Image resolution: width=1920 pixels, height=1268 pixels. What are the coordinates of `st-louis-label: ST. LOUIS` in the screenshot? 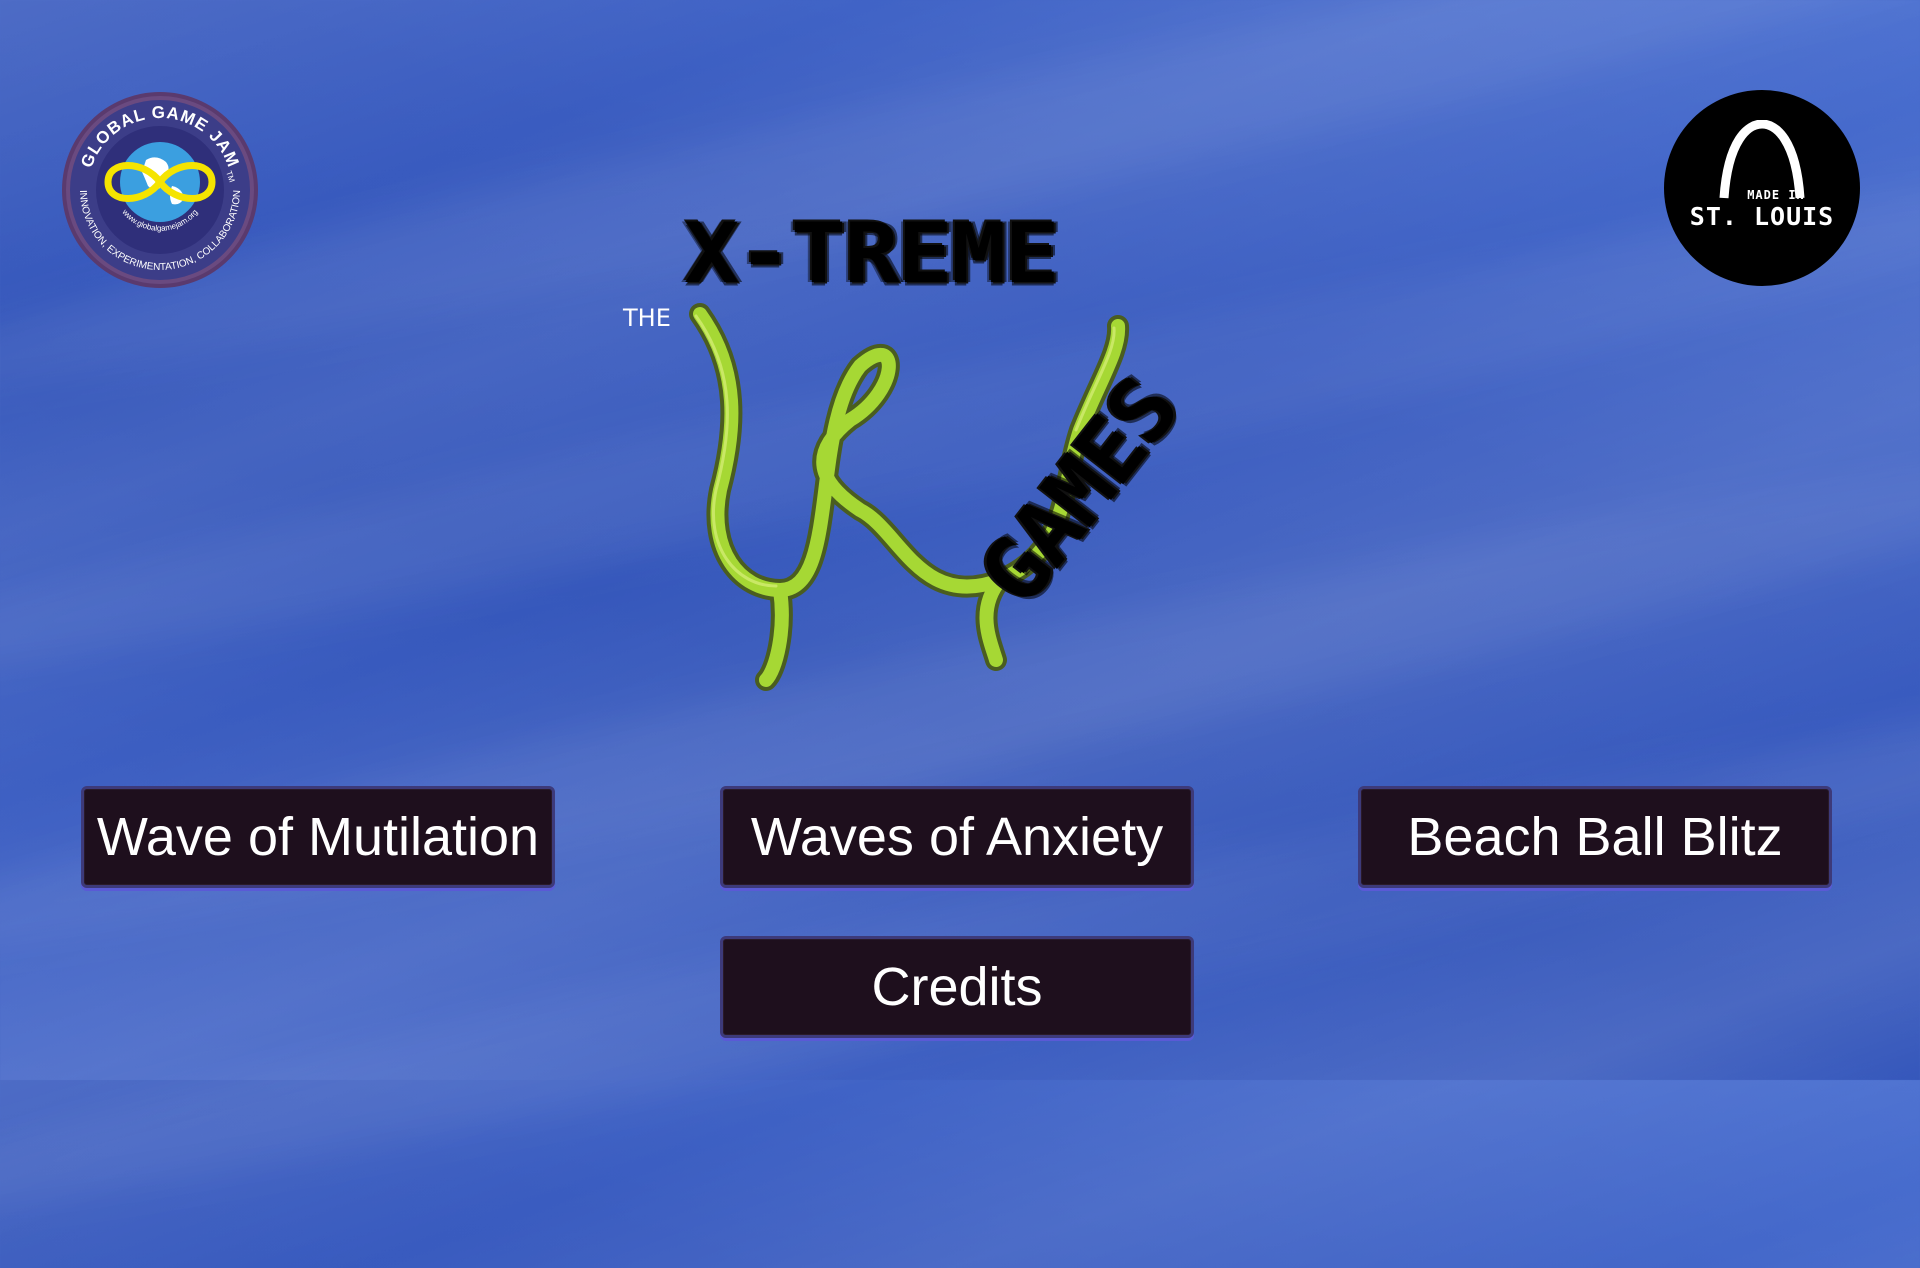 It's located at (1762, 216).